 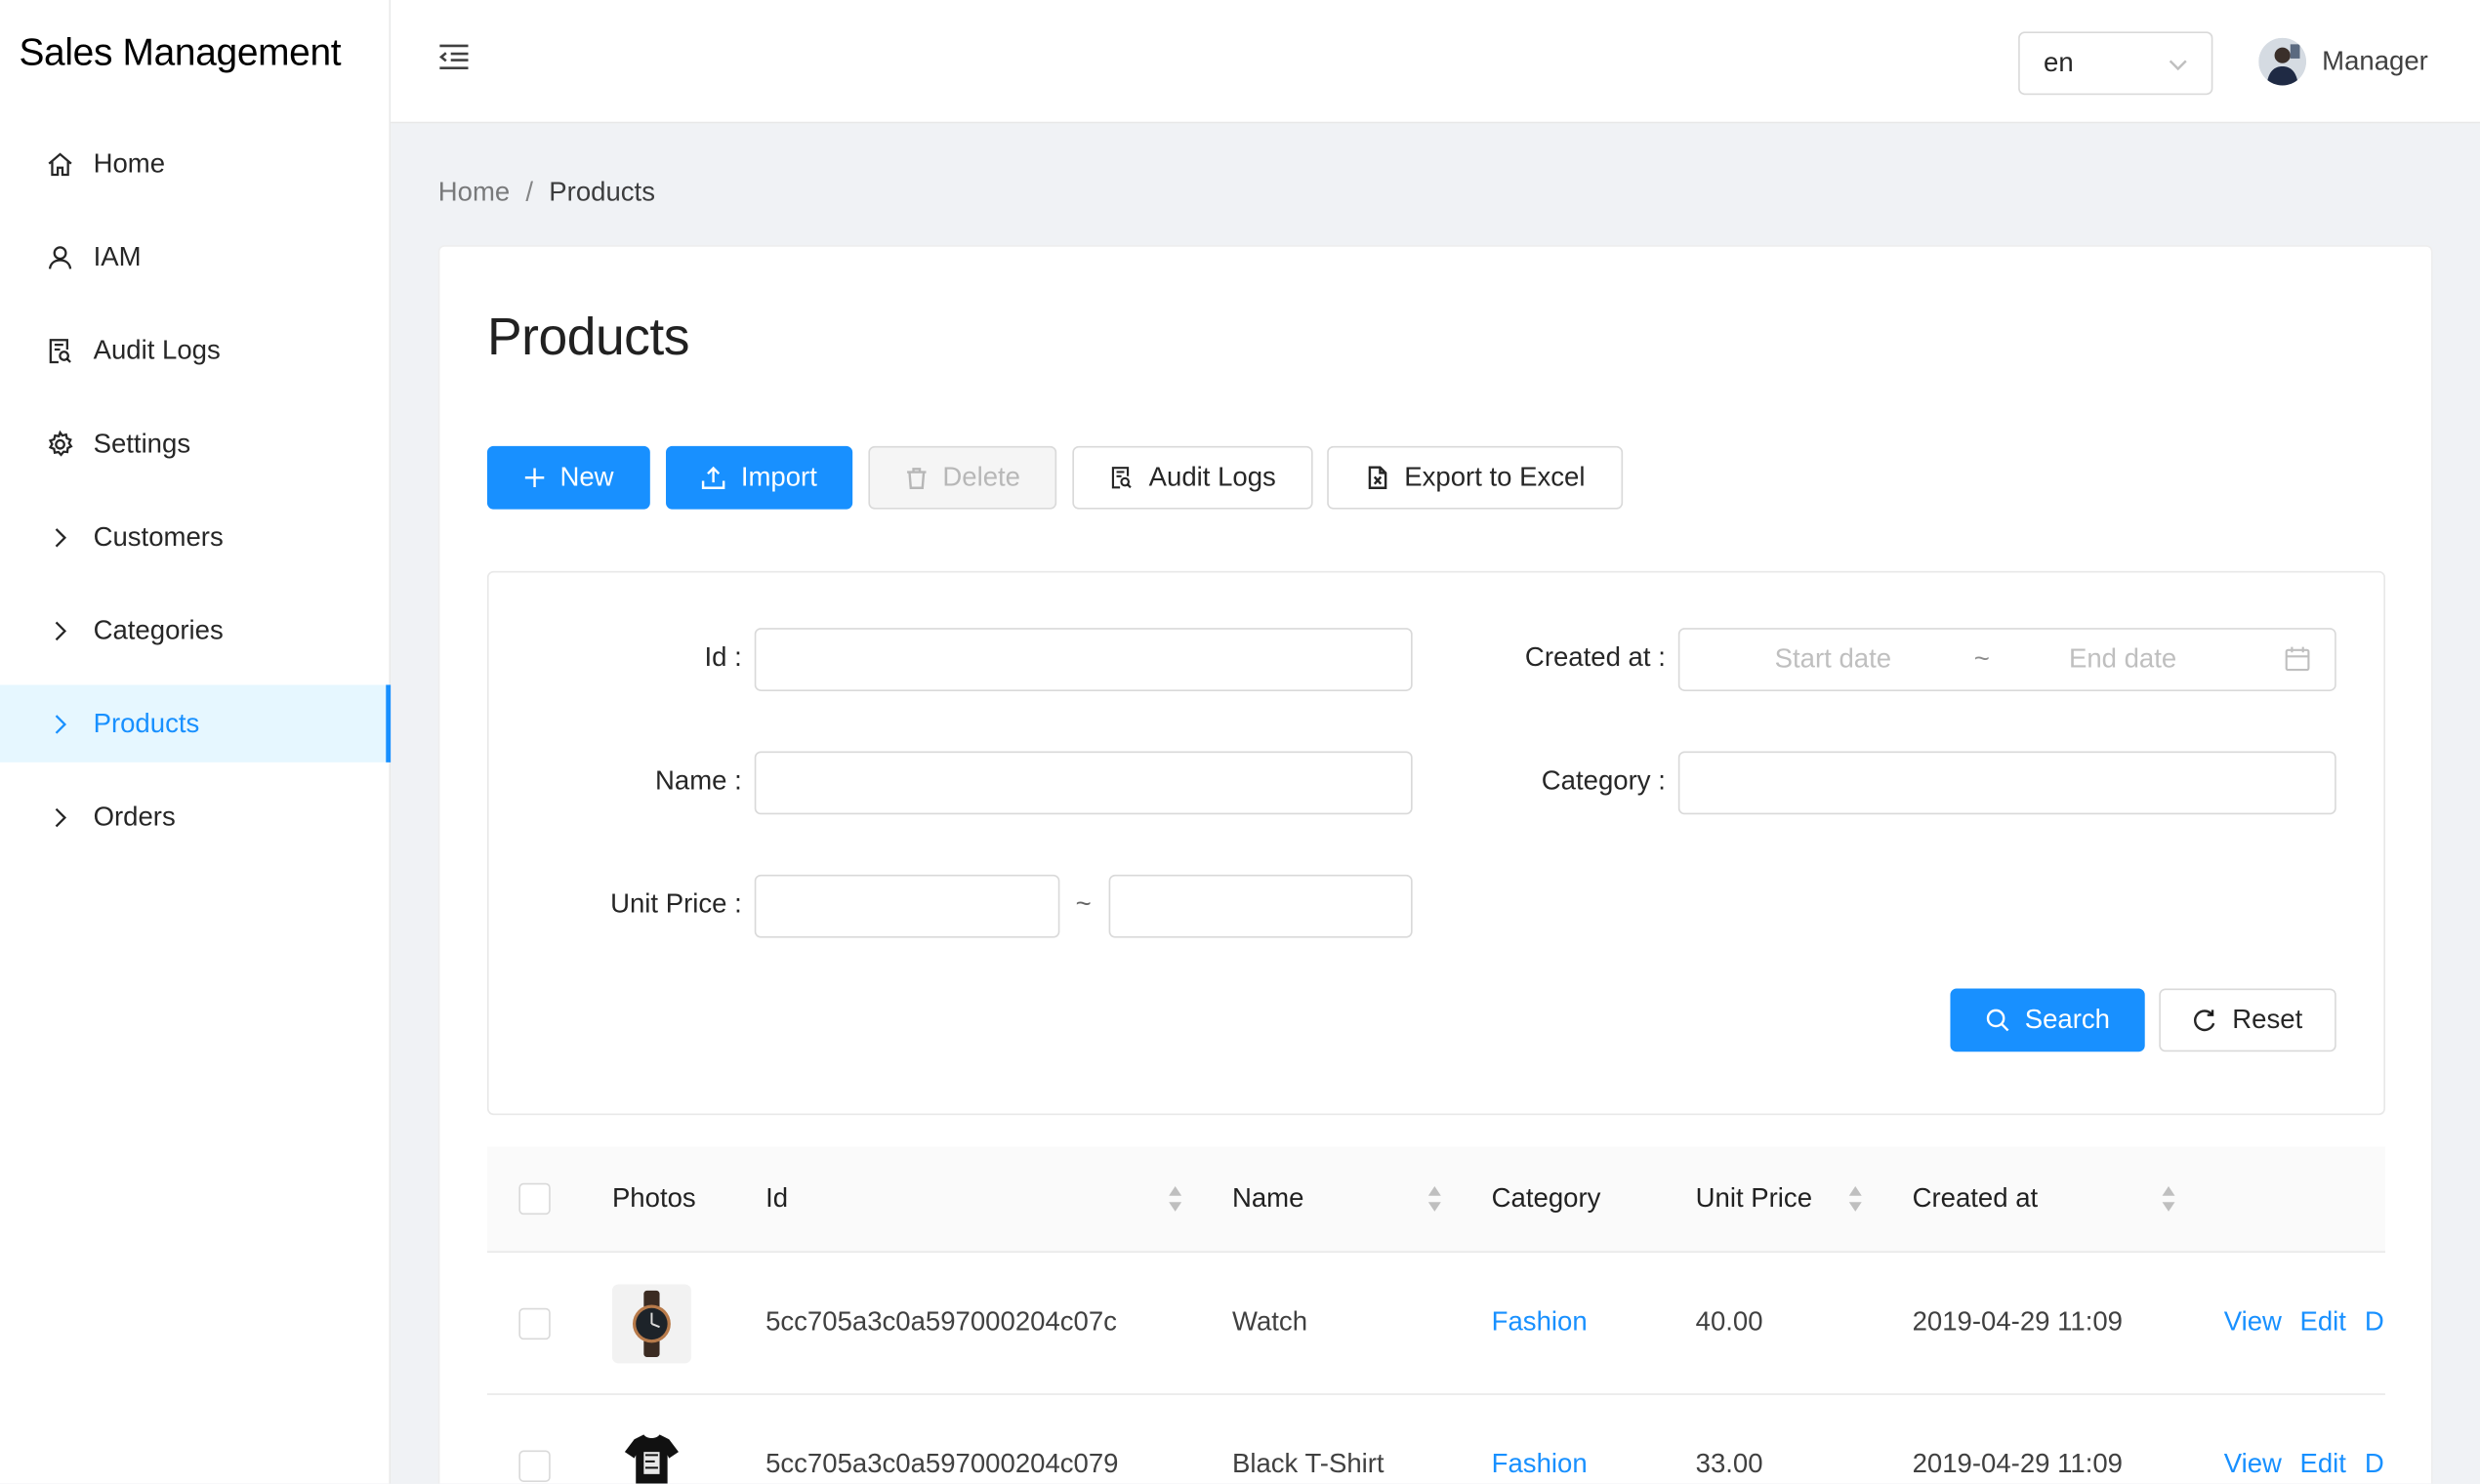 I want to click on column-header-photos: Photos, so click(x=653, y=1198).